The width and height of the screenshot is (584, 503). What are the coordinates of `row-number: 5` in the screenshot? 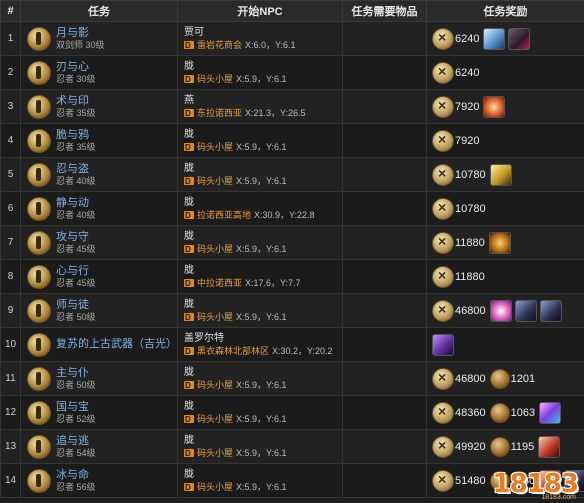 It's located at (10, 174).